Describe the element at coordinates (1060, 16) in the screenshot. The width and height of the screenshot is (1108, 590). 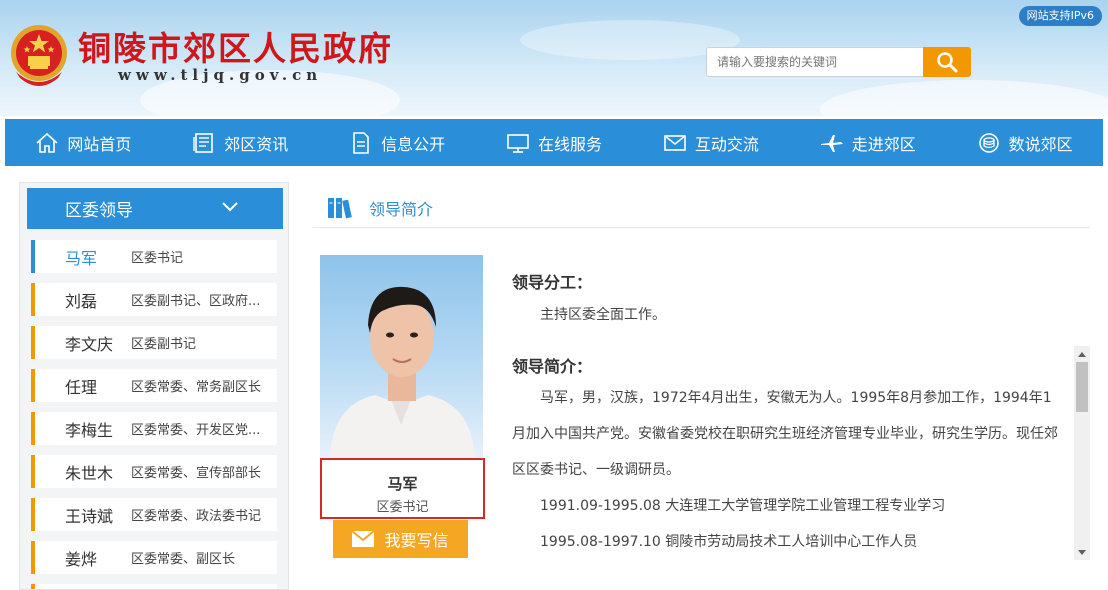
I see `ipv6-badge: 网站支持IPv6` at that location.